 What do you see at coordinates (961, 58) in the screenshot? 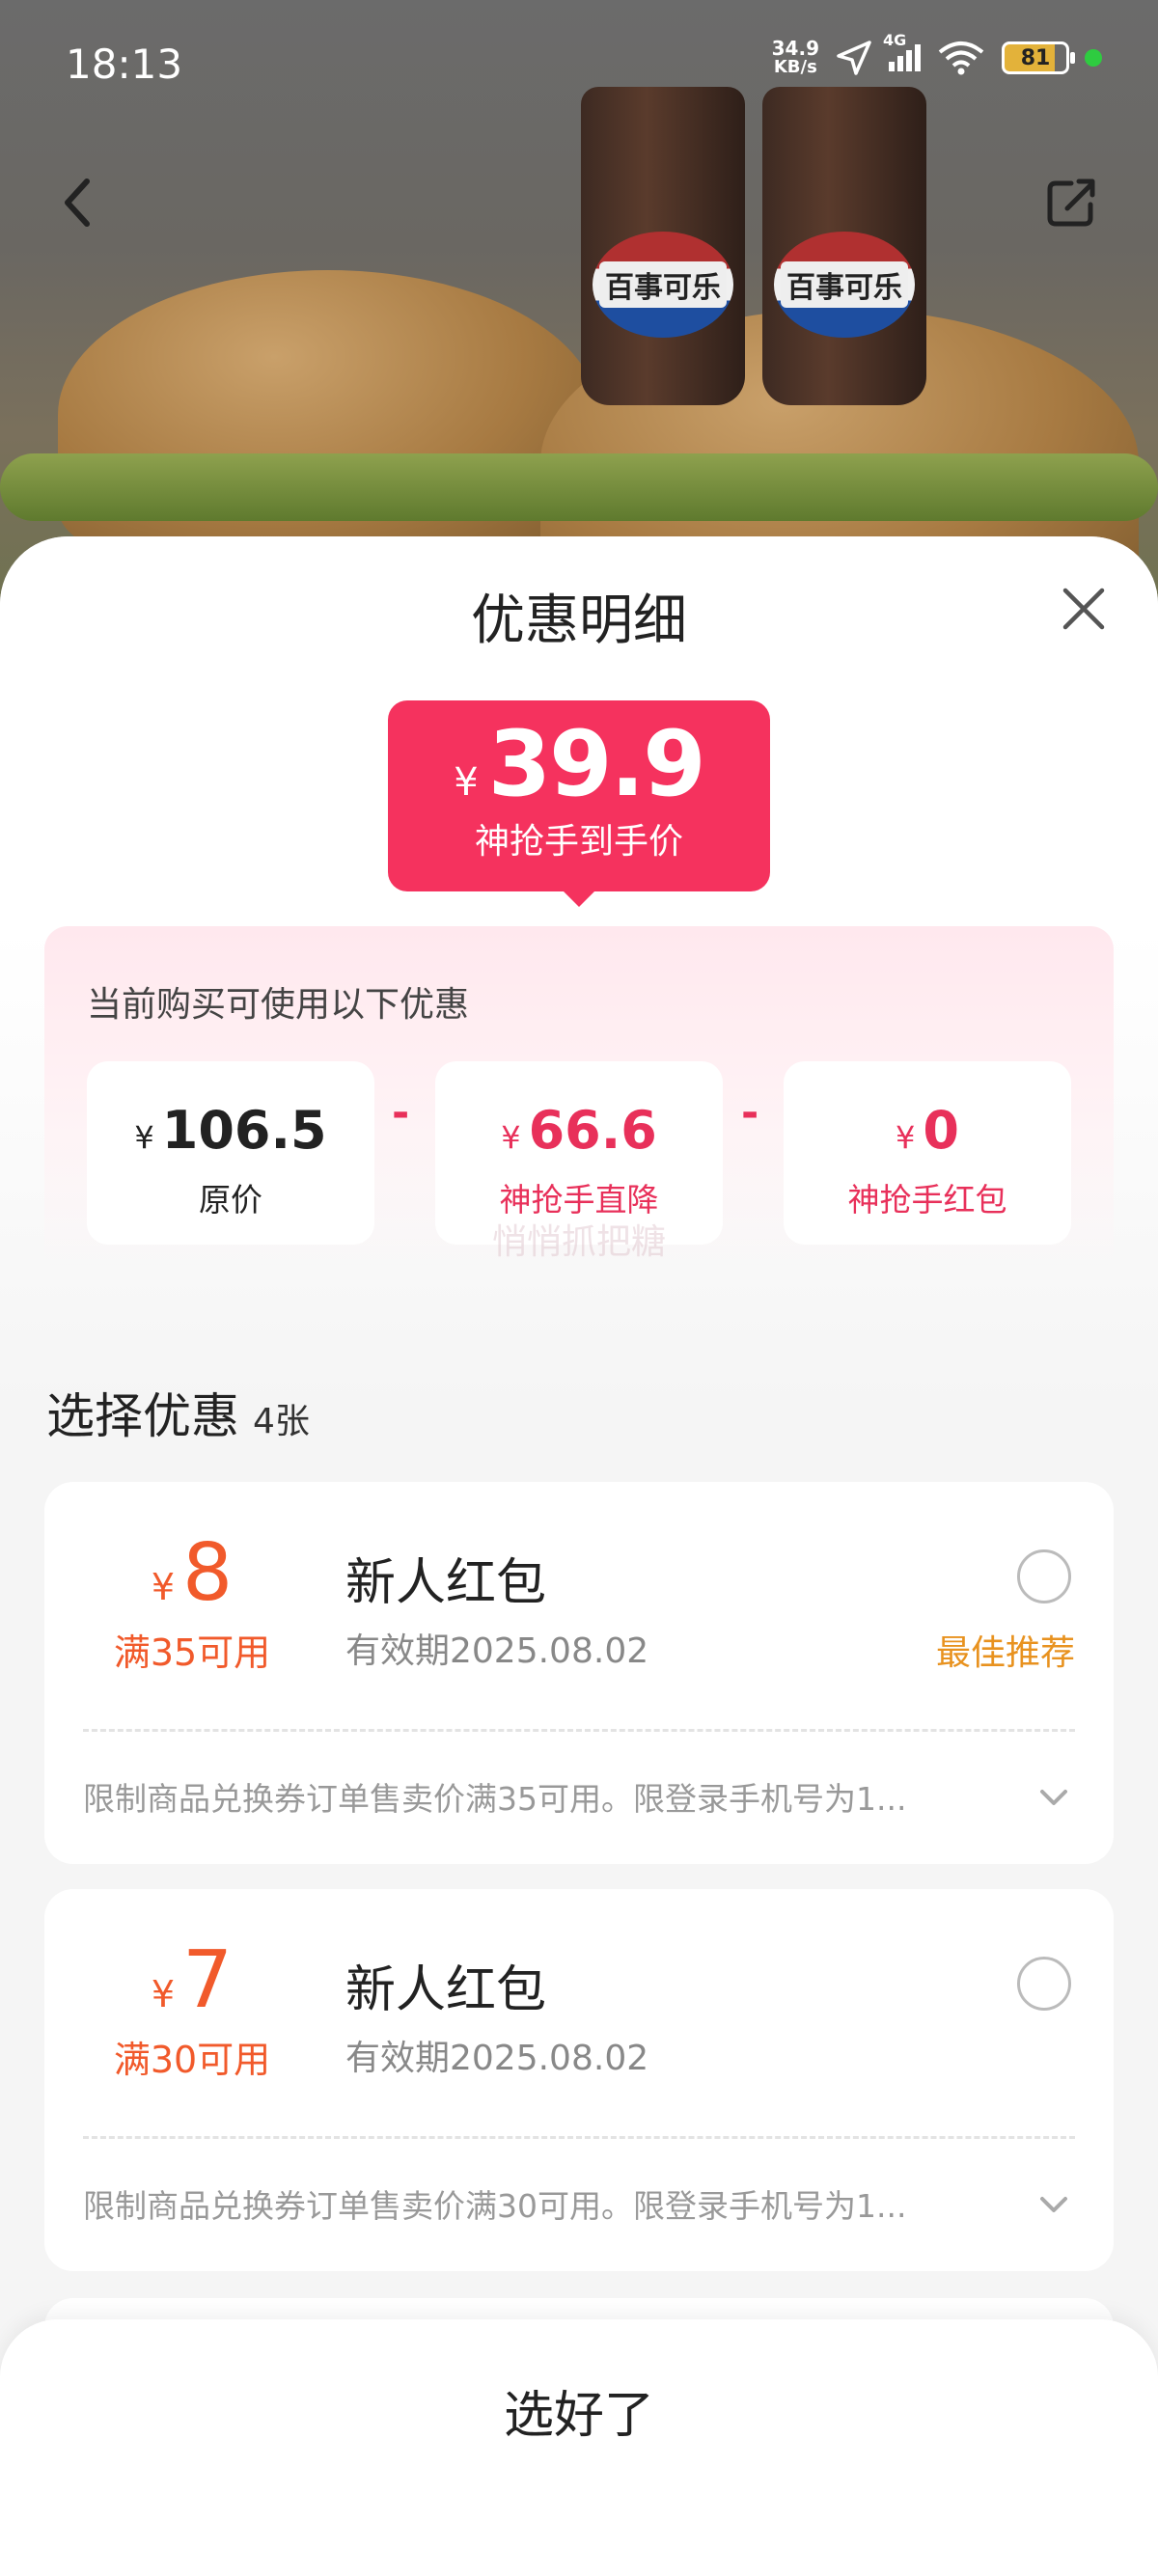
I see `wifi-icon` at bounding box center [961, 58].